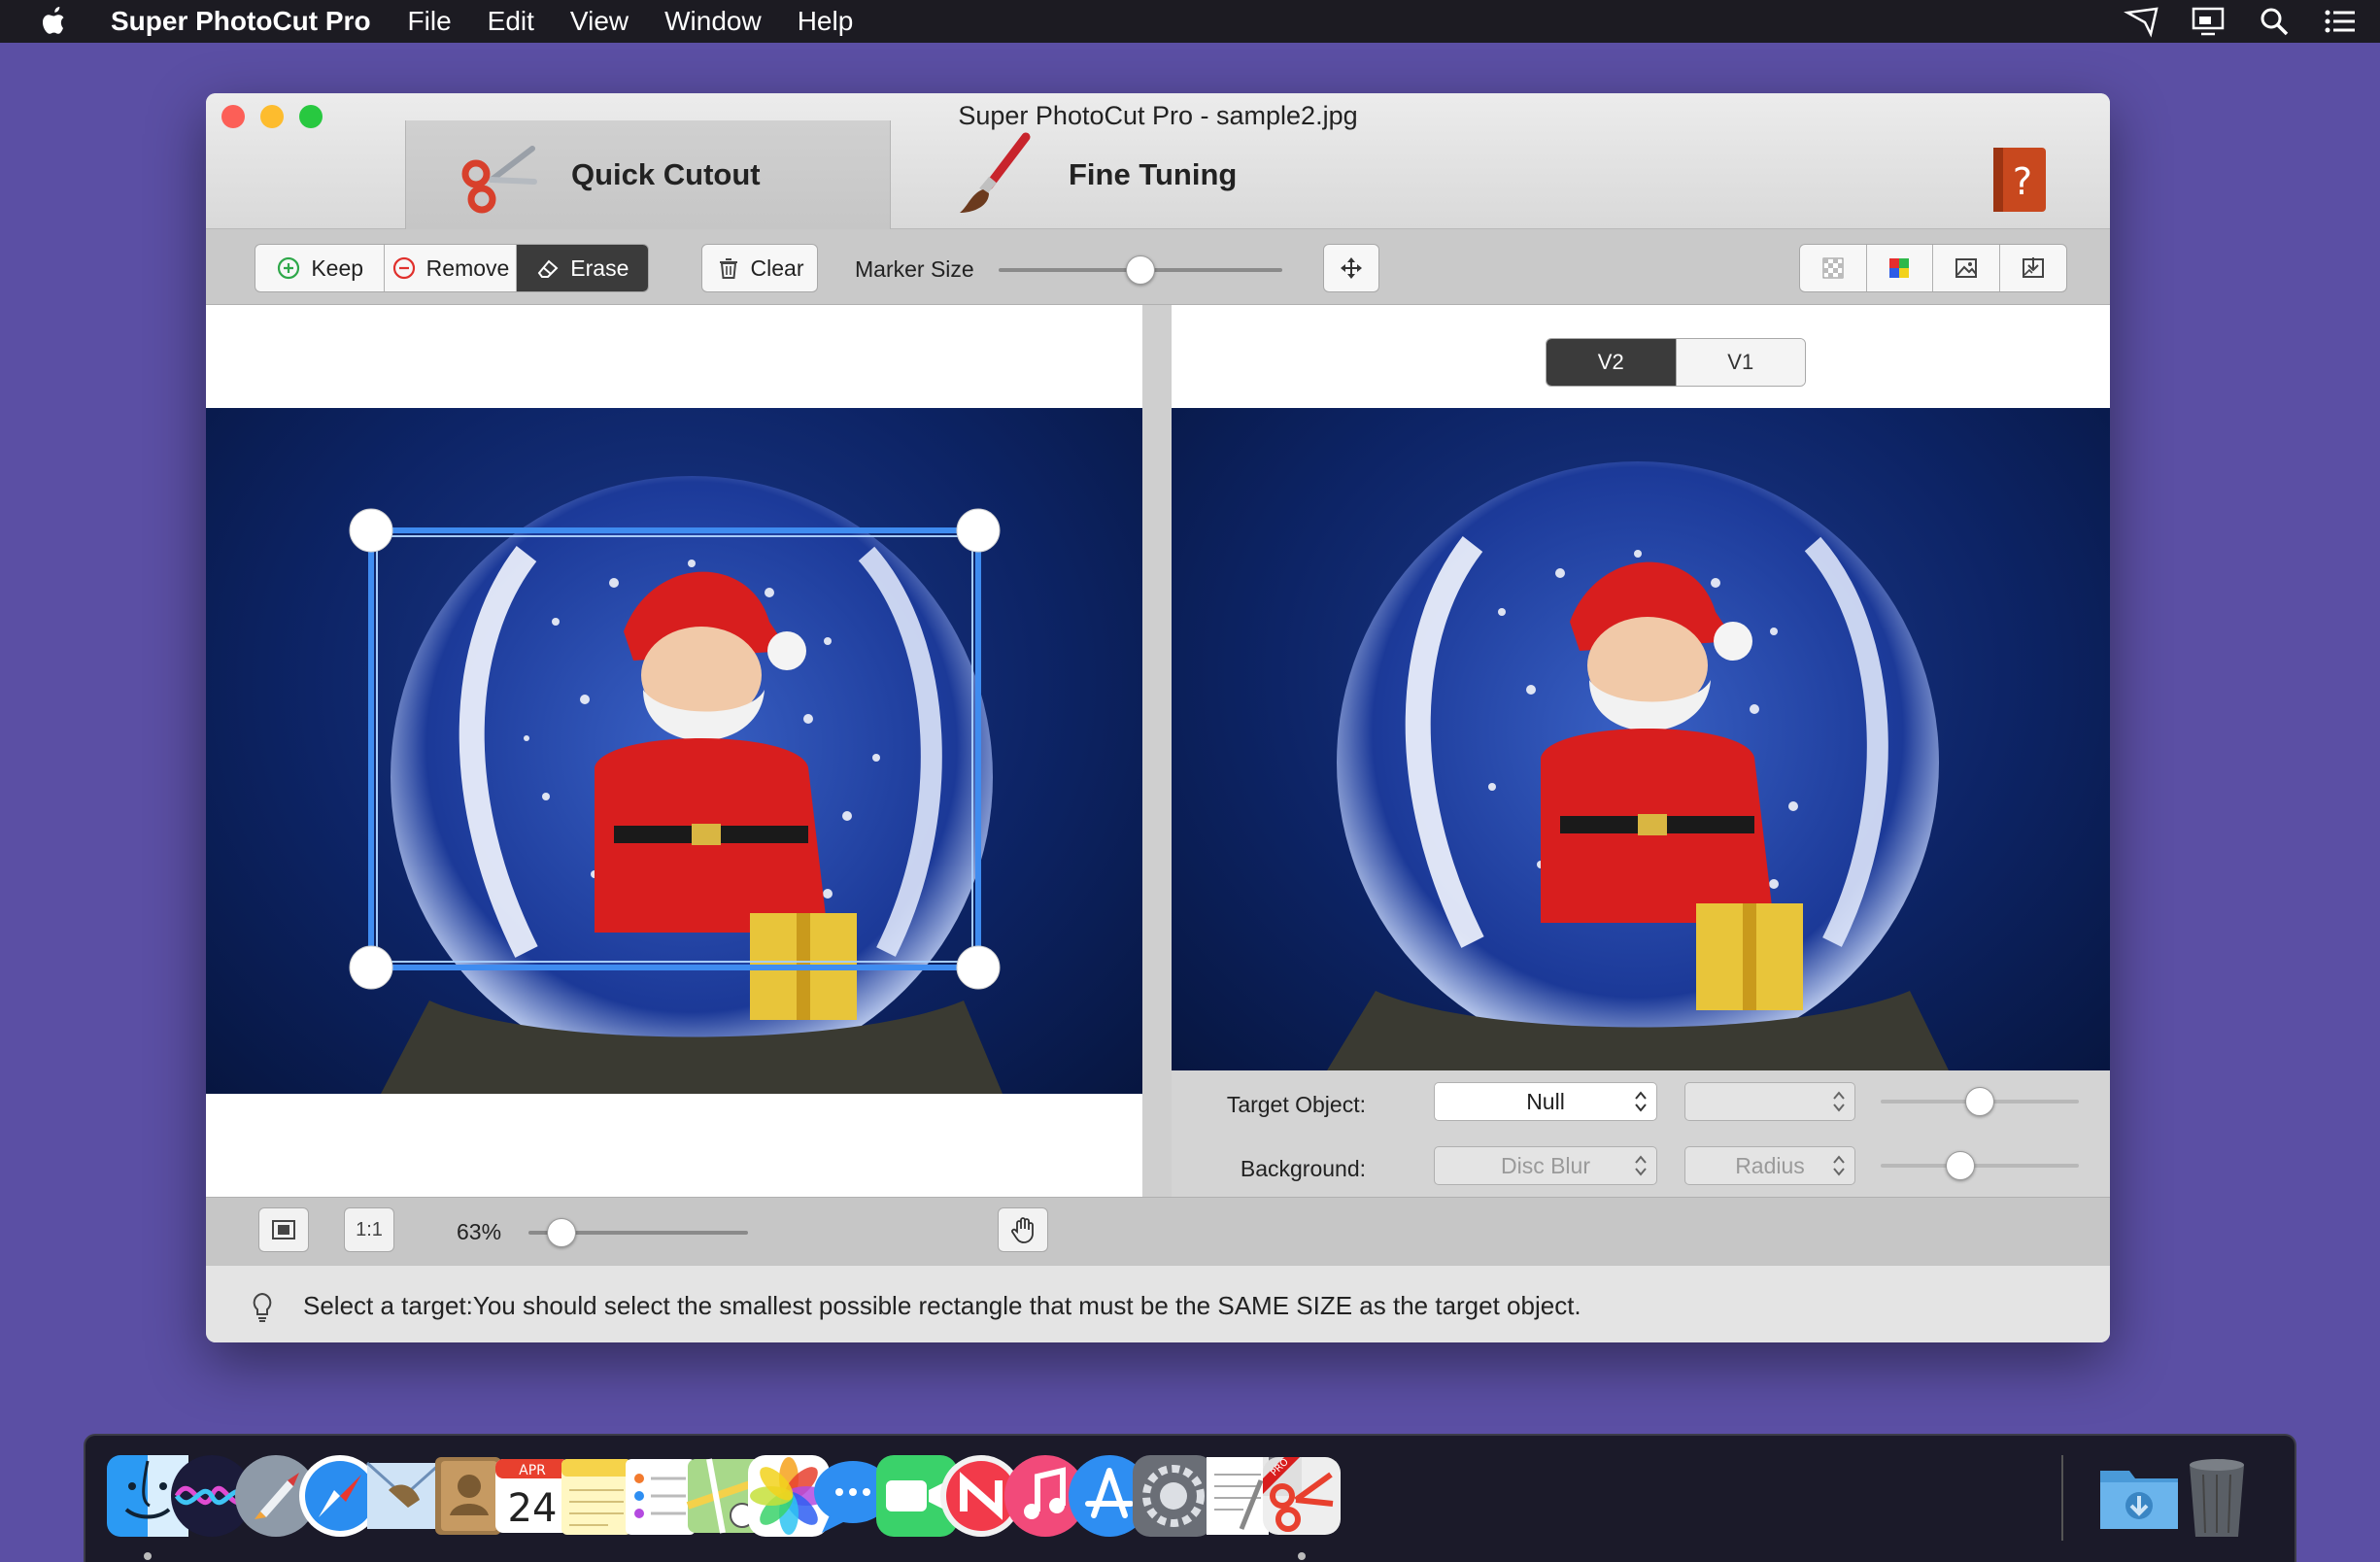 This screenshot has height=1562, width=2380. Describe the element at coordinates (1140, 270) in the screenshot. I see `marker-size-slider-knob` at that location.